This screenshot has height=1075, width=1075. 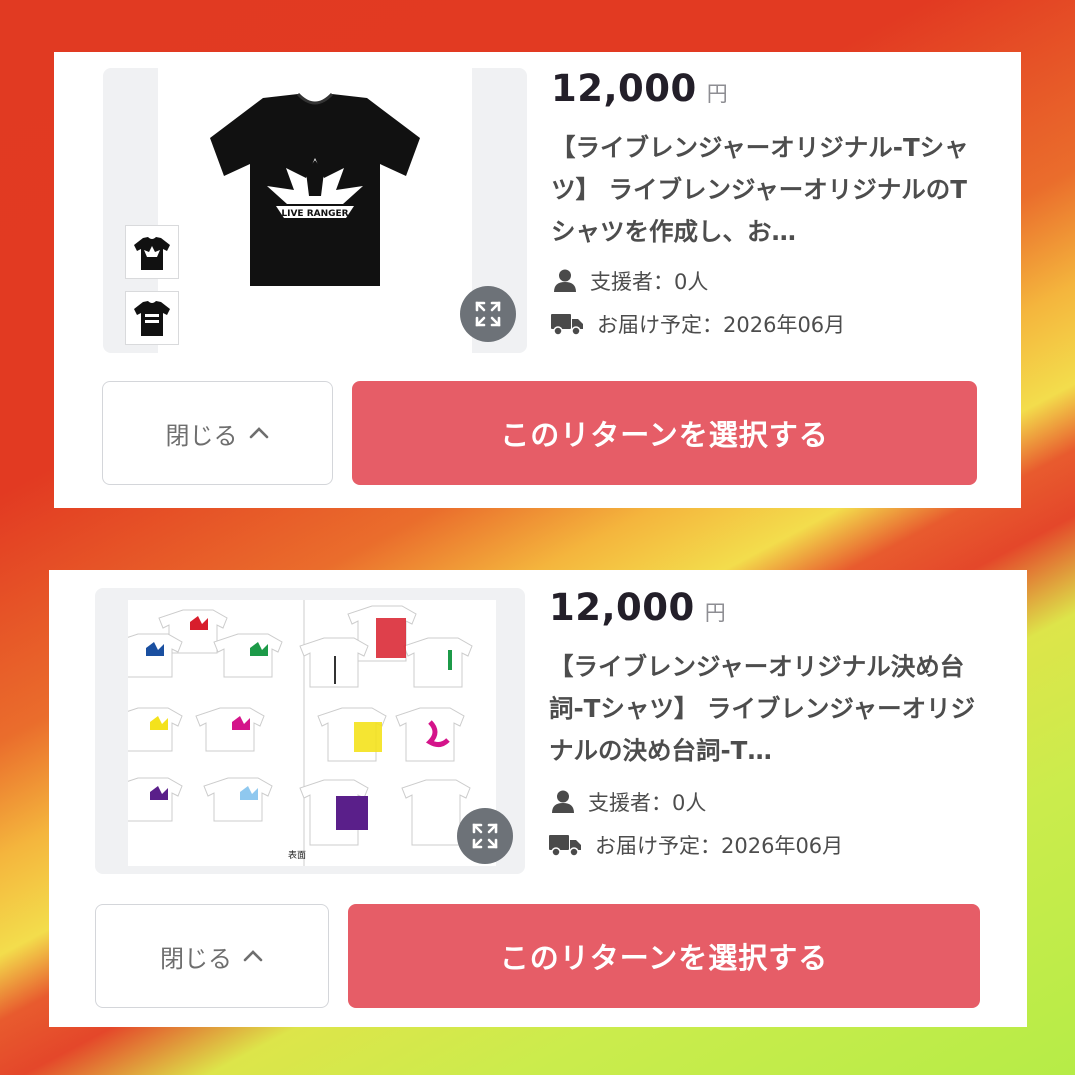 What do you see at coordinates (315, 189) in the screenshot?
I see `black-tshirt-image: LIVE RANGER` at bounding box center [315, 189].